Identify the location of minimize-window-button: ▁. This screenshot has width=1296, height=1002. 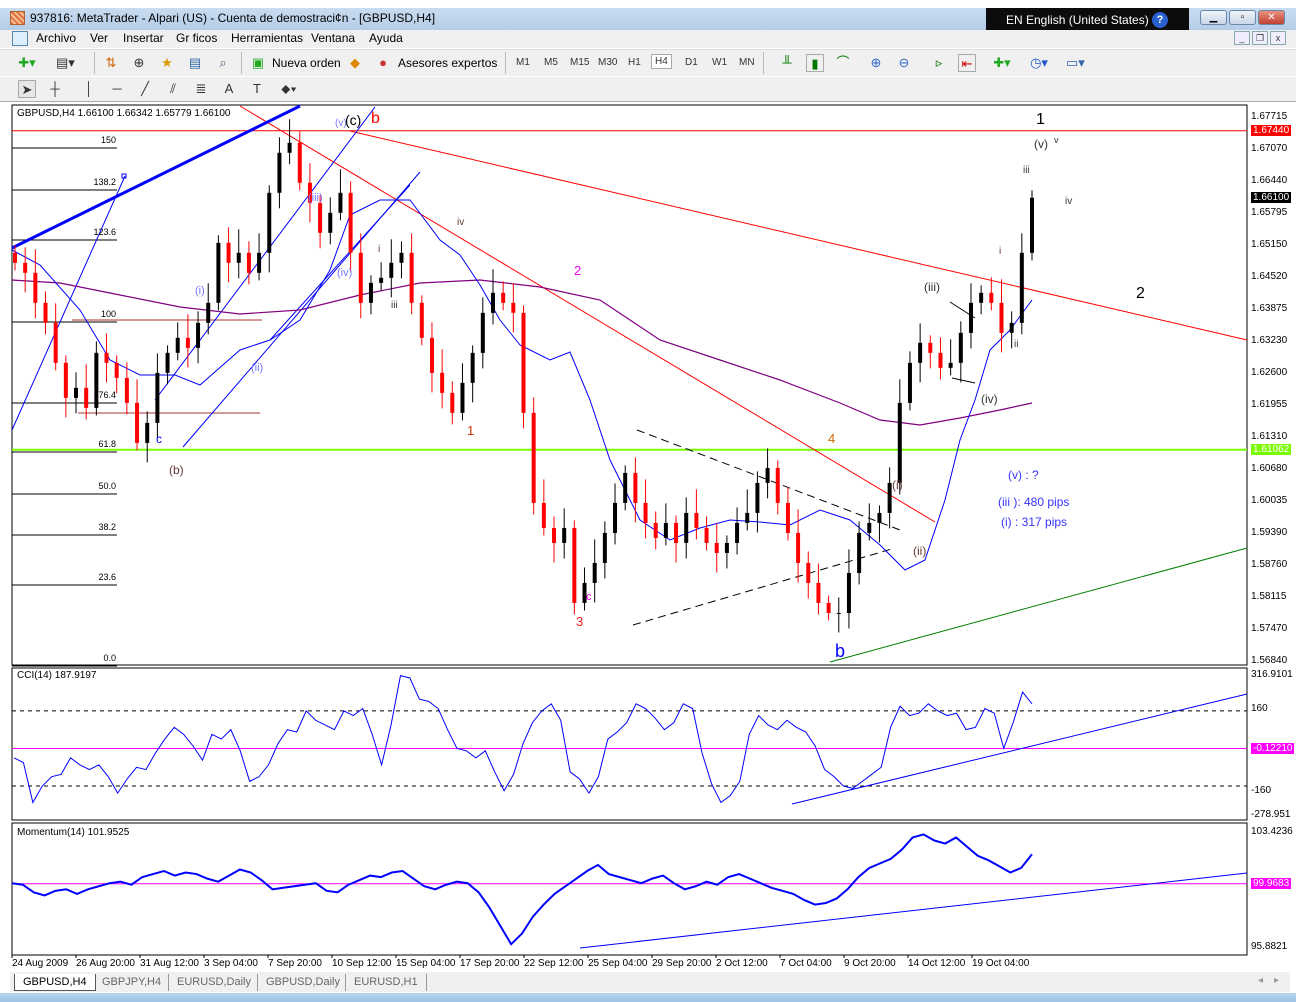
(1213, 17).